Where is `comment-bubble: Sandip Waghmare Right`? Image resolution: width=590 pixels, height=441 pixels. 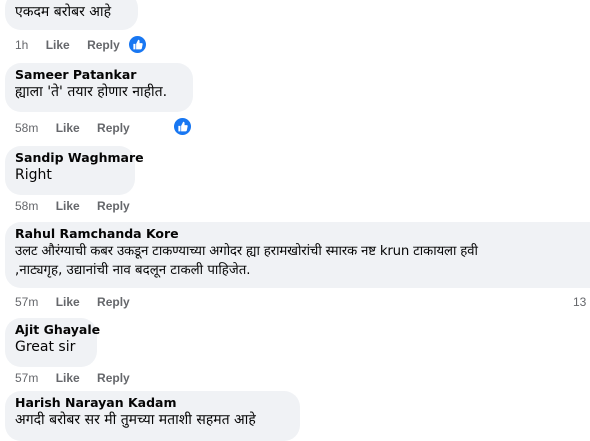
comment-bubble: Sandip Waghmare Right is located at coordinates (74, 170).